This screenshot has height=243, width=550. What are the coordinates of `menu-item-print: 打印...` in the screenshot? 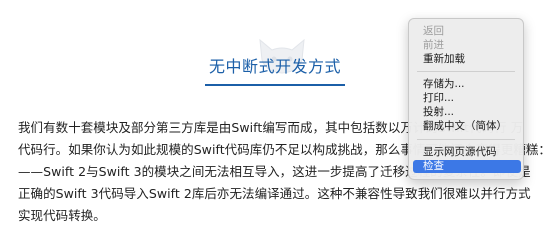 It's located at (467, 98).